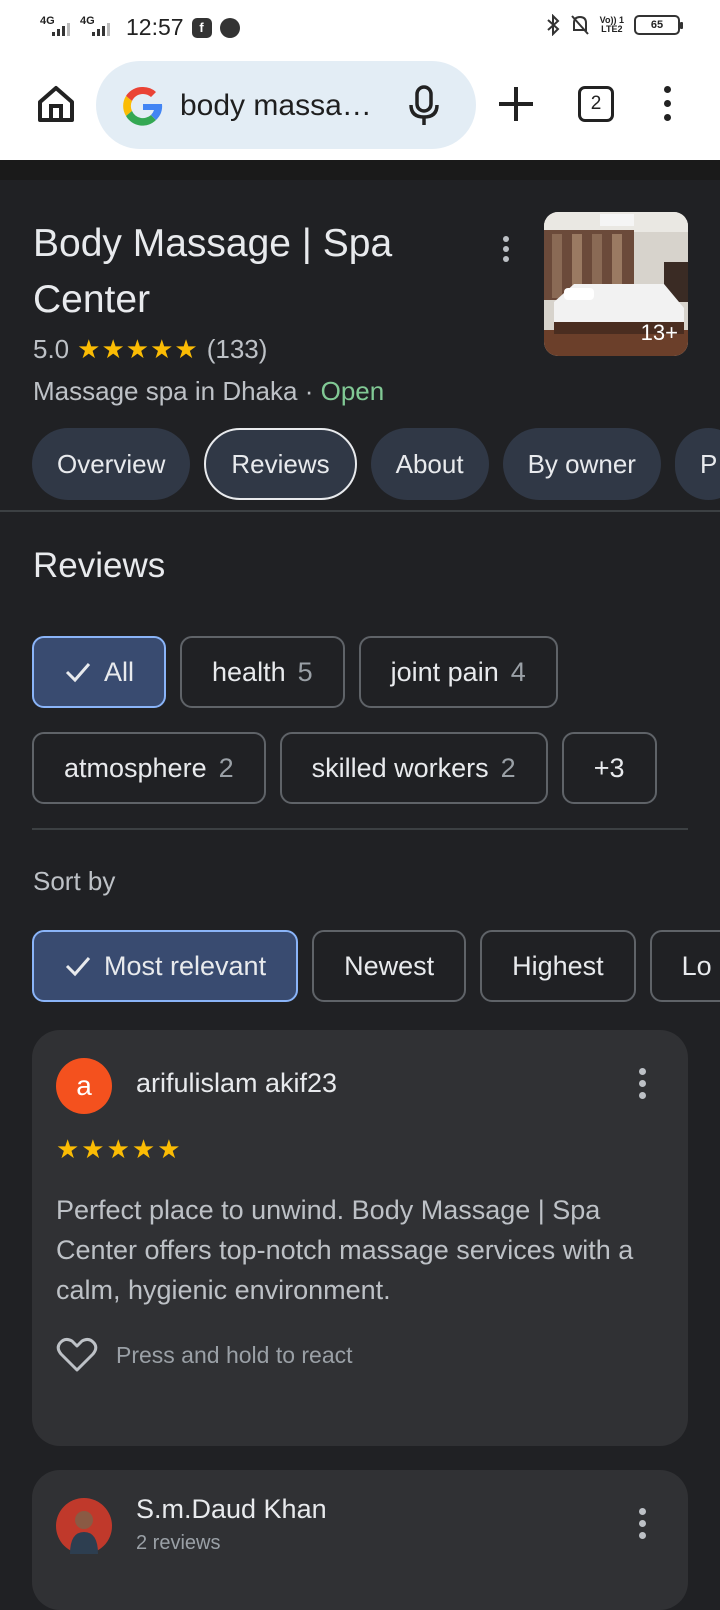 Image resolution: width=720 pixels, height=1610 pixels. I want to click on react-button: Press and hold to react, so click(204, 1355).